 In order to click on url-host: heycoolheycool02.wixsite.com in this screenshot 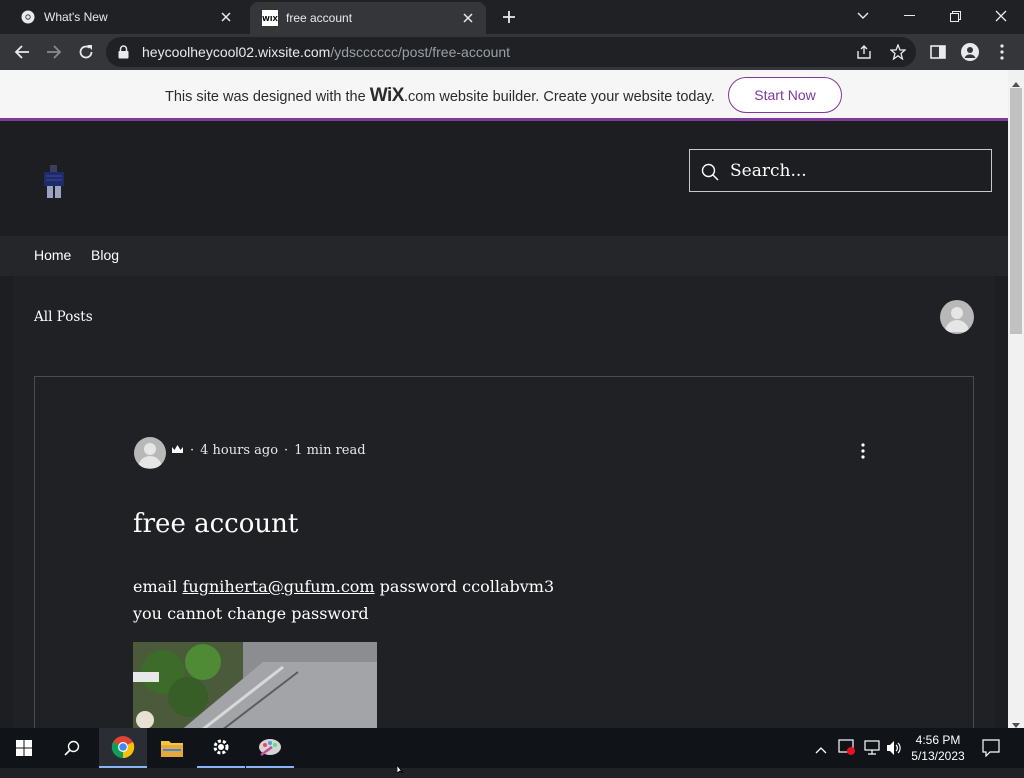, I will do `click(236, 52)`.